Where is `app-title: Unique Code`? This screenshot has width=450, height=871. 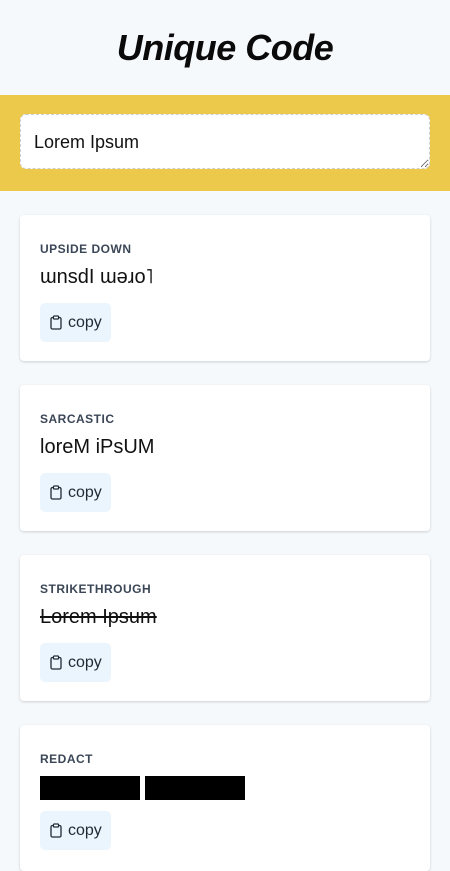
app-title: Unique Code is located at coordinates (225, 47).